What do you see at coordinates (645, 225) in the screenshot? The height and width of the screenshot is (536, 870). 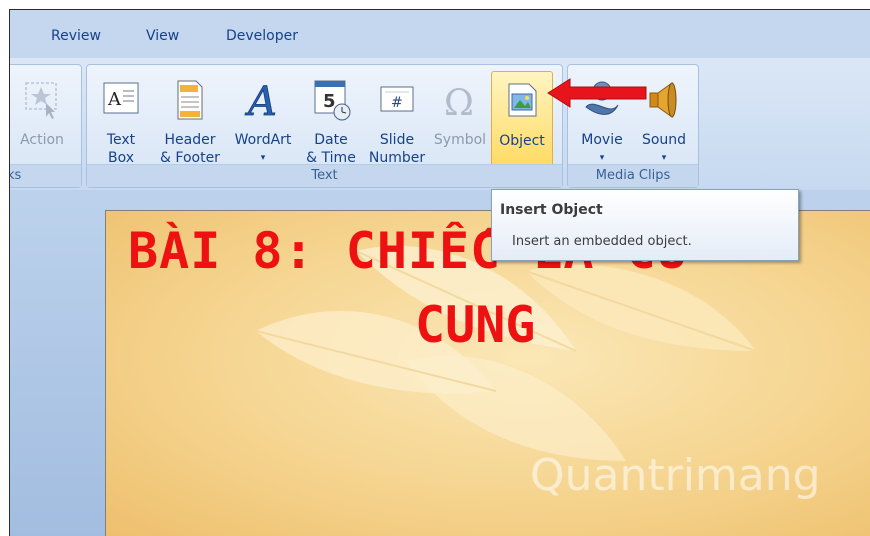 I see `insert-object-tooltip: Insert Object Insert an embedded object.` at bounding box center [645, 225].